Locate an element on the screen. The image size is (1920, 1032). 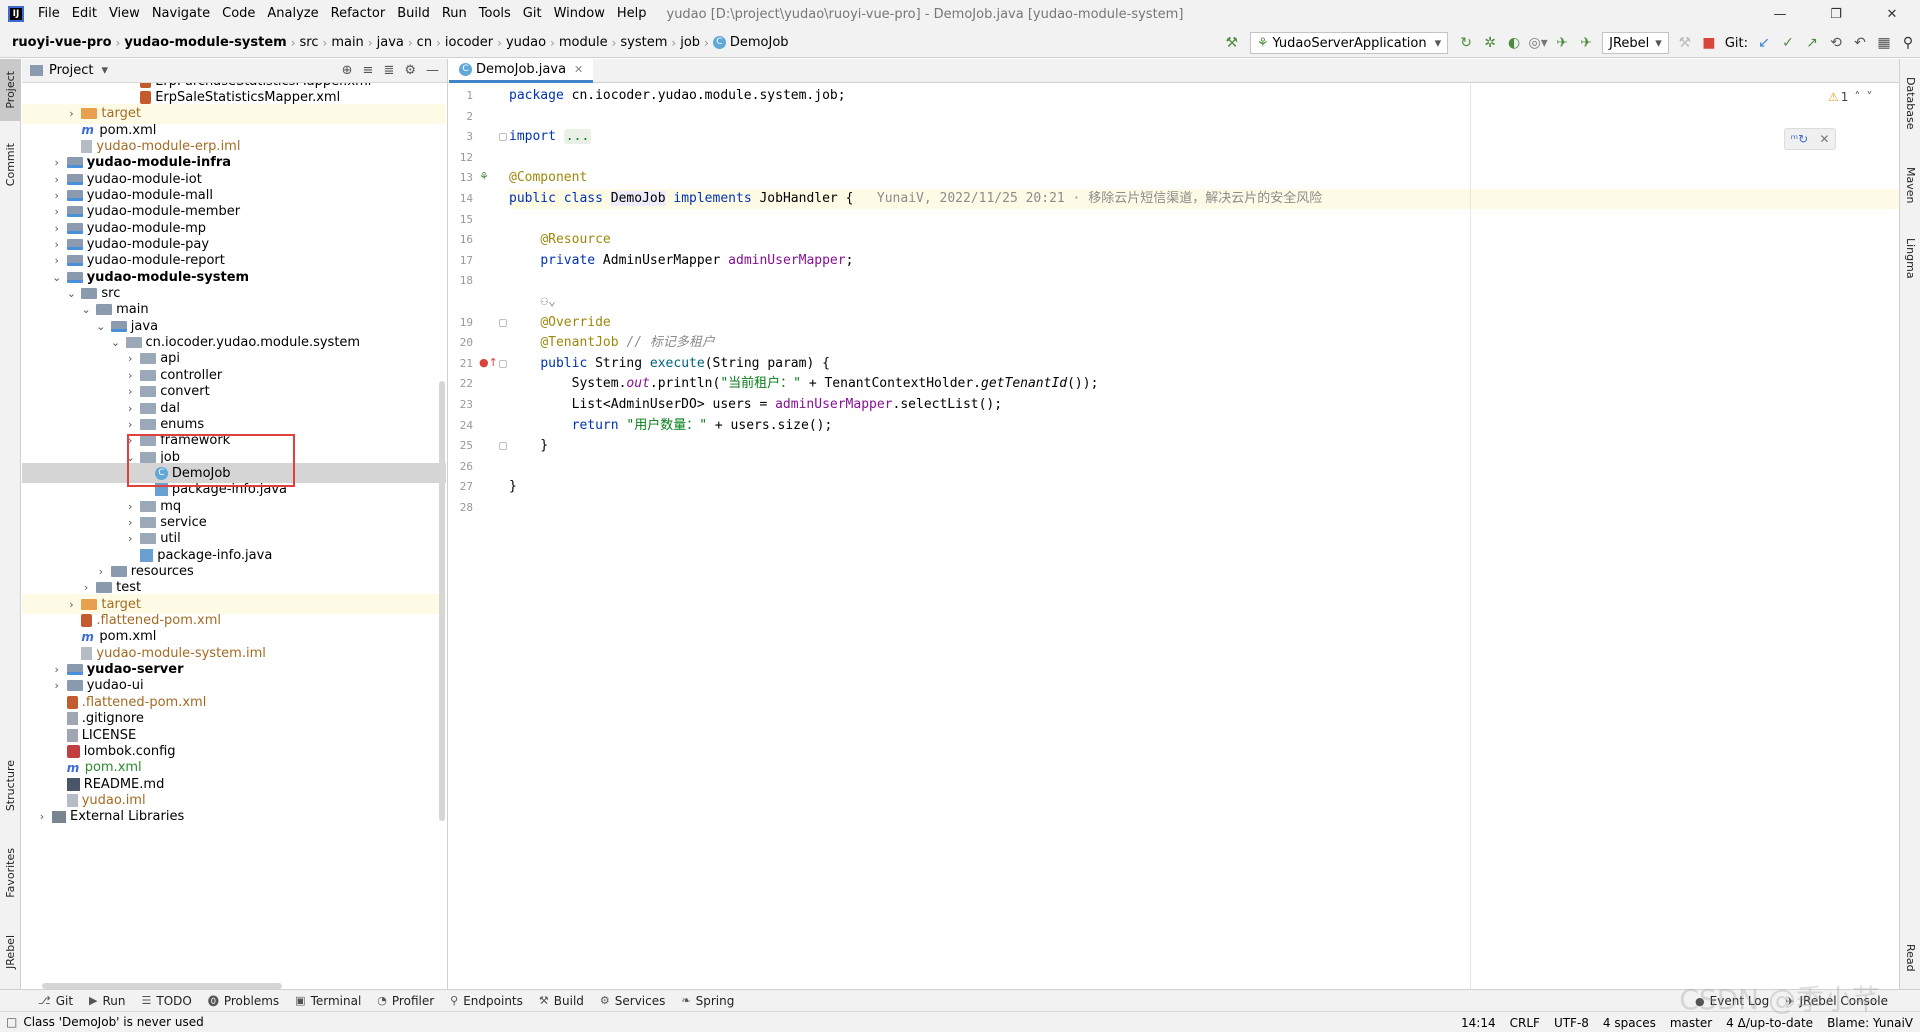
breadcrumb-item: cn is located at coordinates (424, 42).